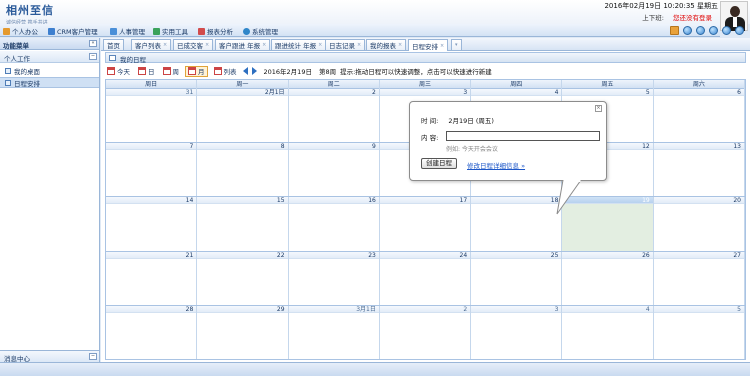 The image size is (750, 376). Describe the element at coordinates (170, 31) in the screenshot. I see `menu-tools: 实用工具` at that location.